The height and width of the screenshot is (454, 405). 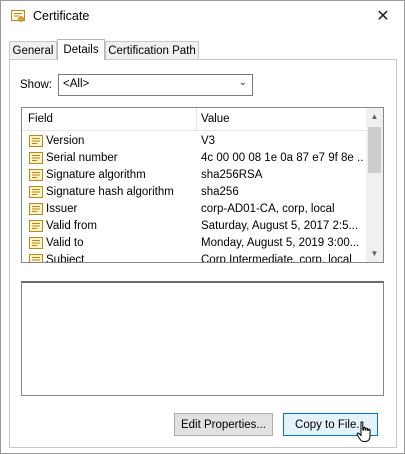 What do you see at coordinates (363, 431) in the screenshot?
I see `hand-cursor-icon` at bounding box center [363, 431].